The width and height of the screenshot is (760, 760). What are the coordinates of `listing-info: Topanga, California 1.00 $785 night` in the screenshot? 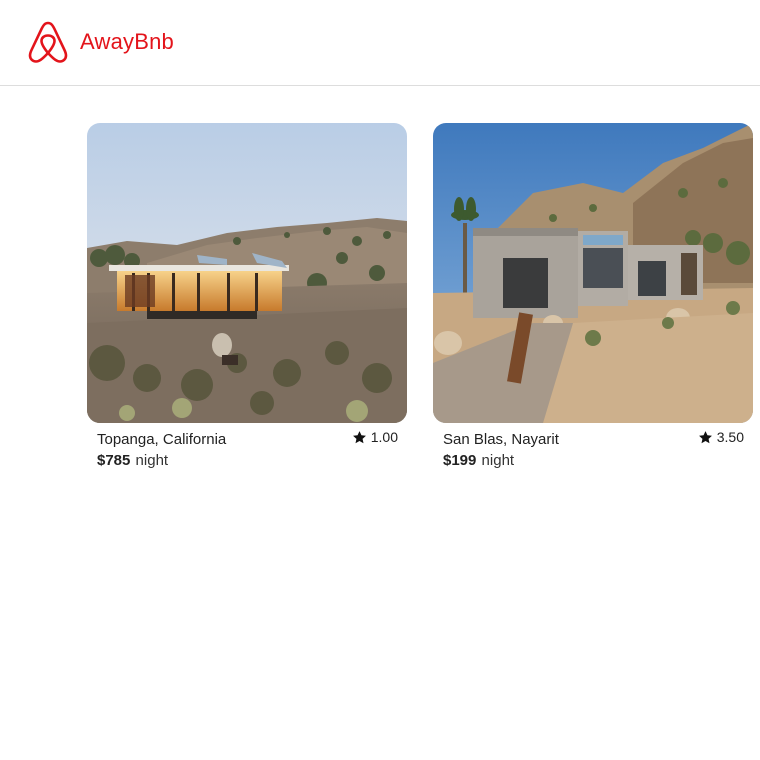 It's located at (247, 451).